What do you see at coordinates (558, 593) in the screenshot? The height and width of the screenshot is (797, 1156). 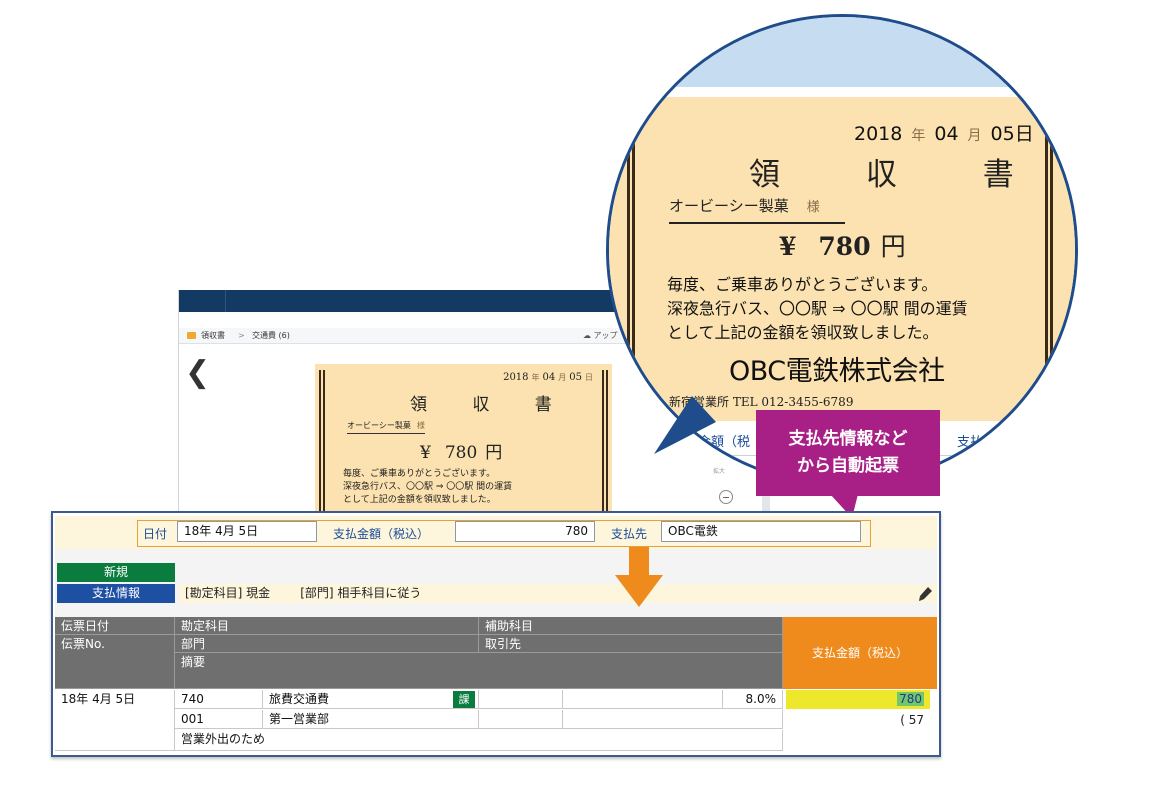 I see `payment-info-bar: [勘定科目] 現金 [部門] 相手科目に従う` at bounding box center [558, 593].